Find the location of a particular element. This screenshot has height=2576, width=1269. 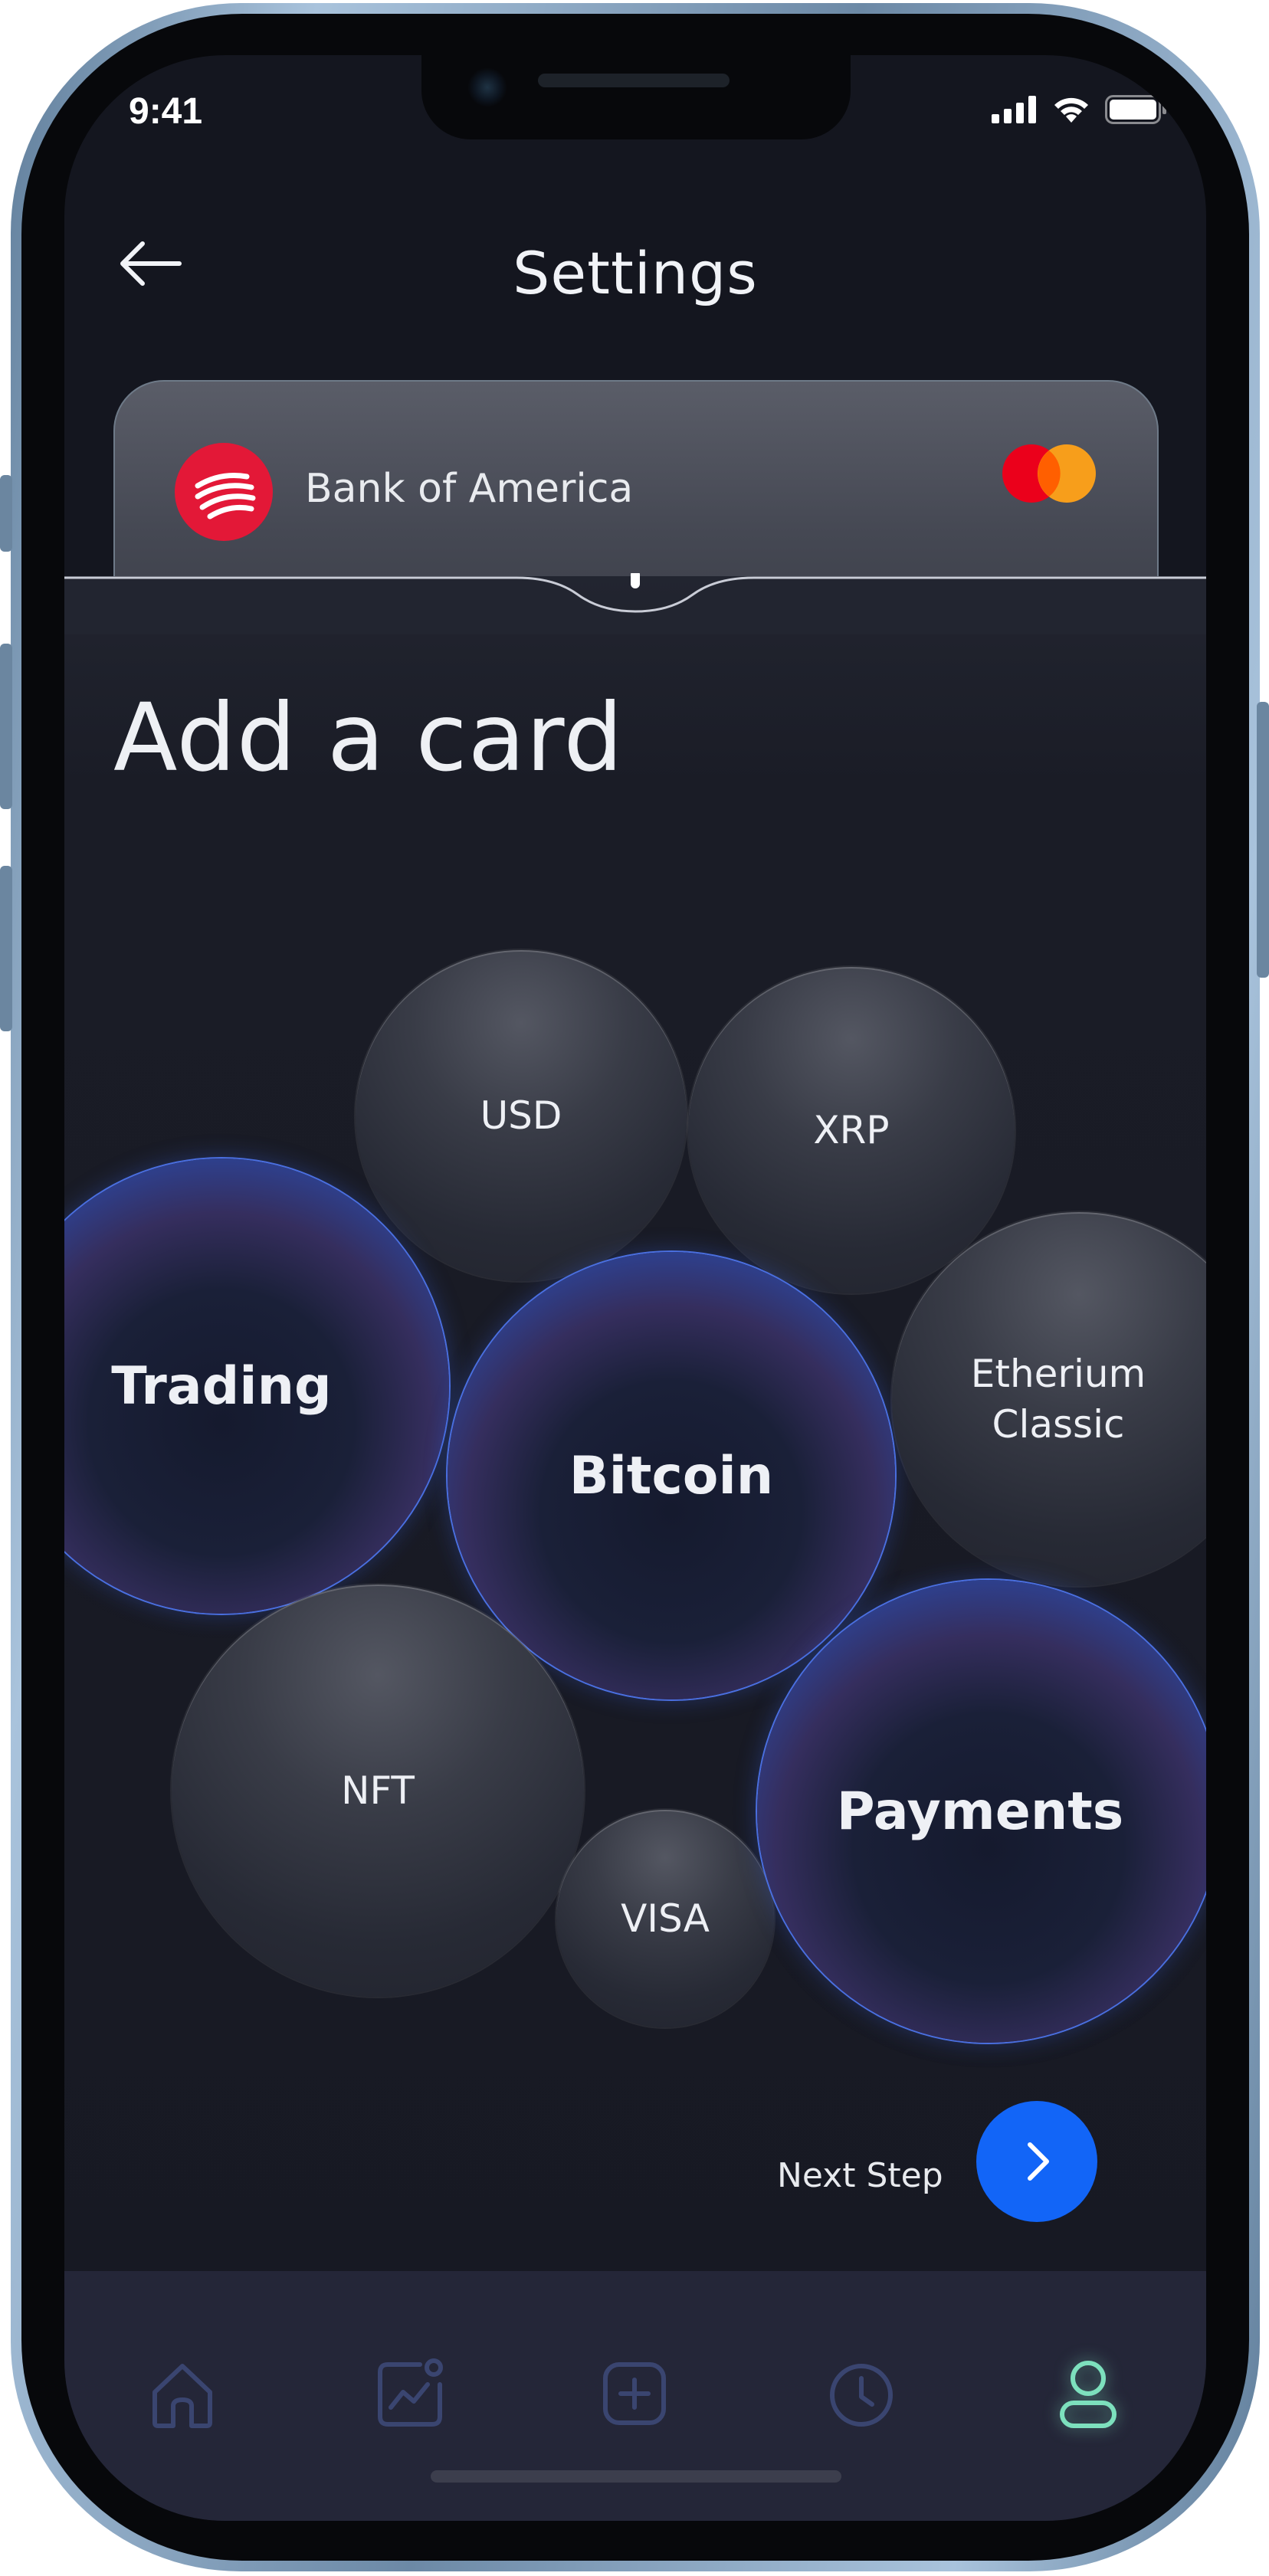

mute-switch is located at coordinates (6, 514).